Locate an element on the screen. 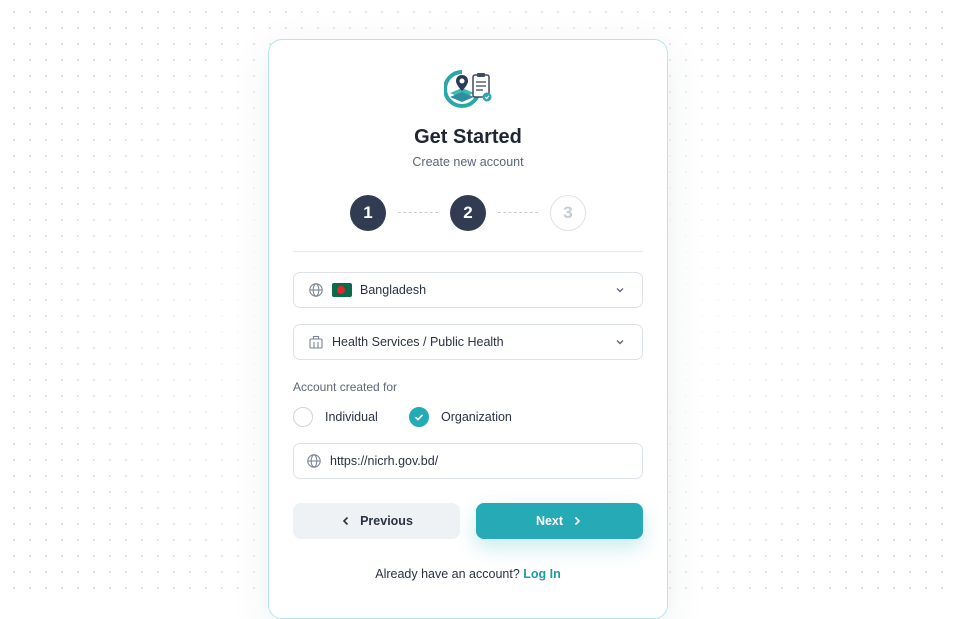 The width and height of the screenshot is (954, 619). previous-button: Previous is located at coordinates (376, 521).